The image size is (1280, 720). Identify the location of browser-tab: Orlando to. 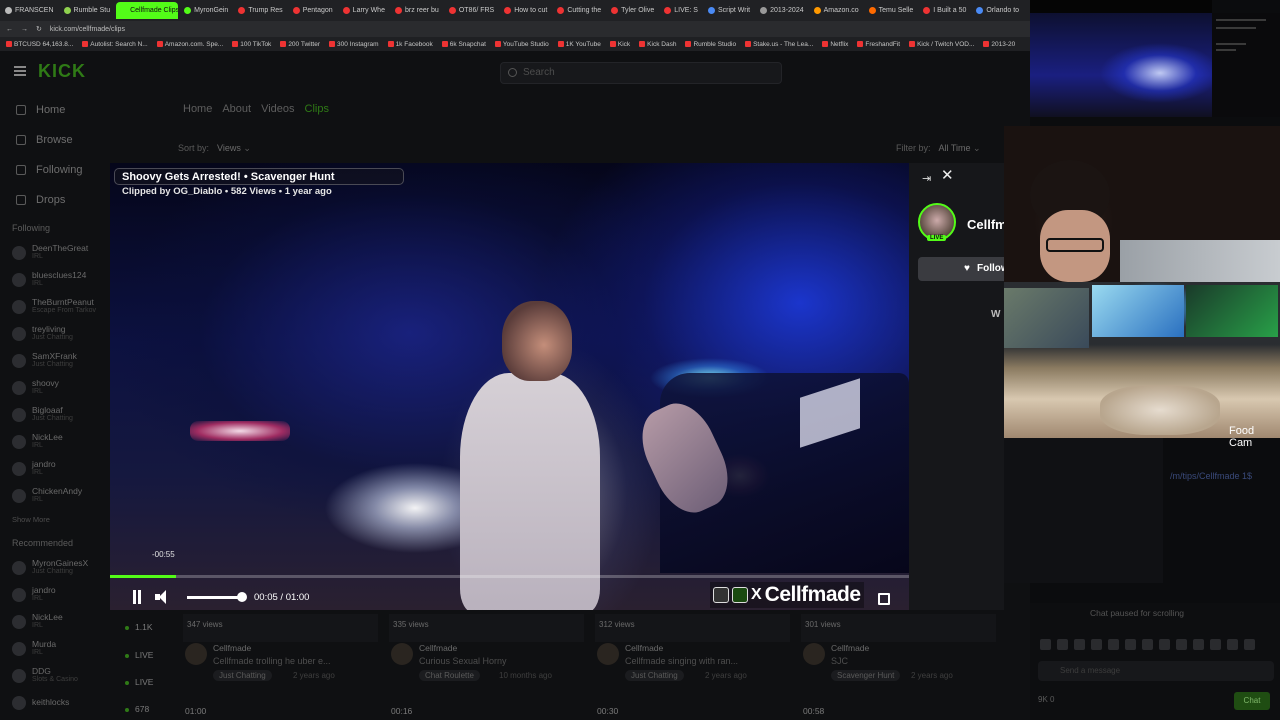
(997, 10).